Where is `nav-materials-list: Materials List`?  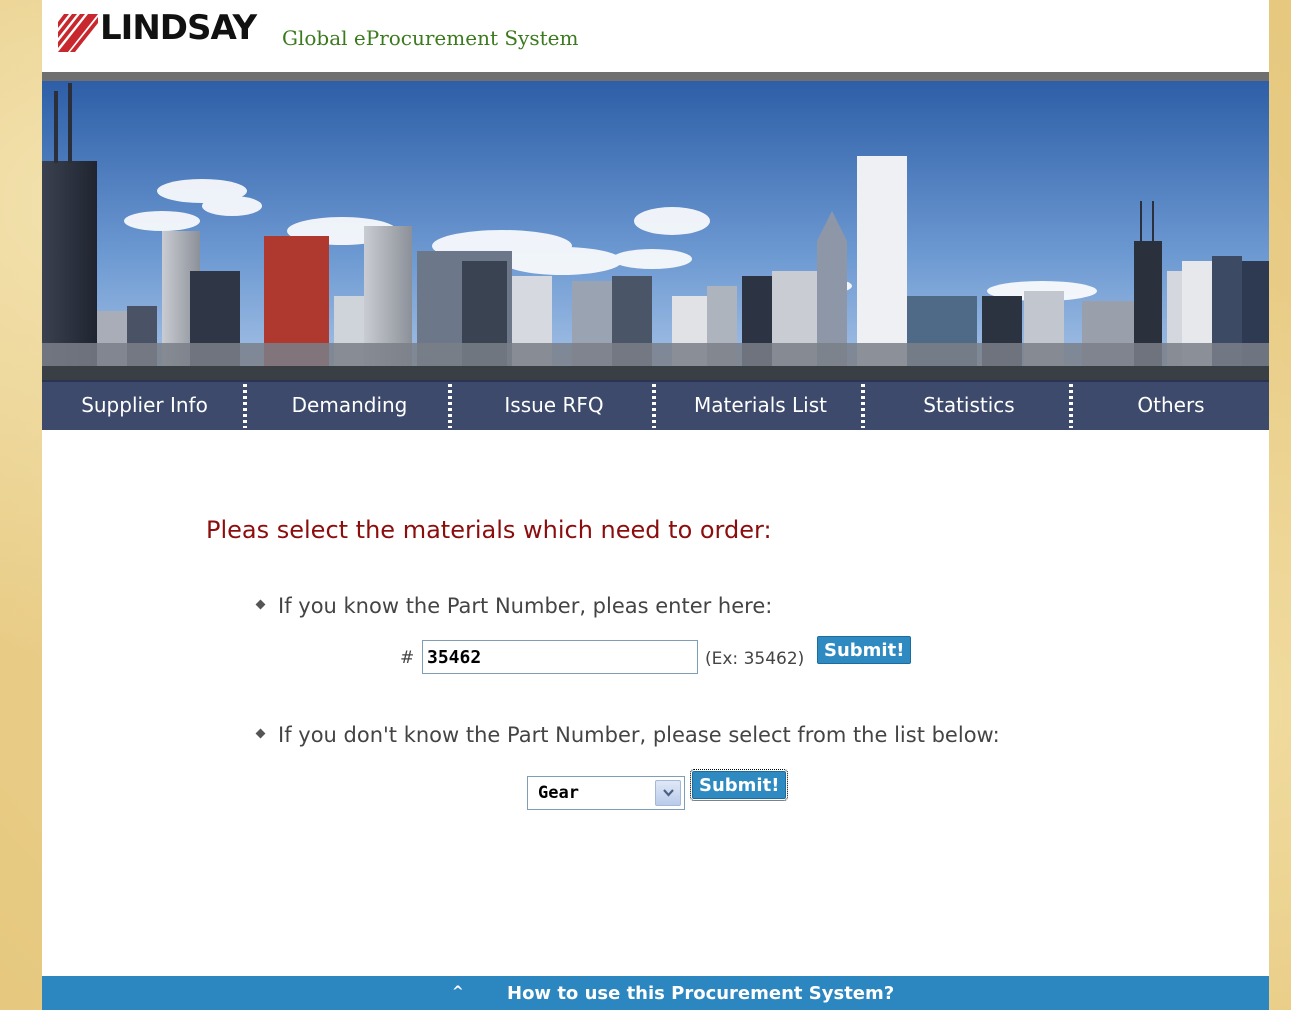 nav-materials-list: Materials List is located at coordinates (760, 405).